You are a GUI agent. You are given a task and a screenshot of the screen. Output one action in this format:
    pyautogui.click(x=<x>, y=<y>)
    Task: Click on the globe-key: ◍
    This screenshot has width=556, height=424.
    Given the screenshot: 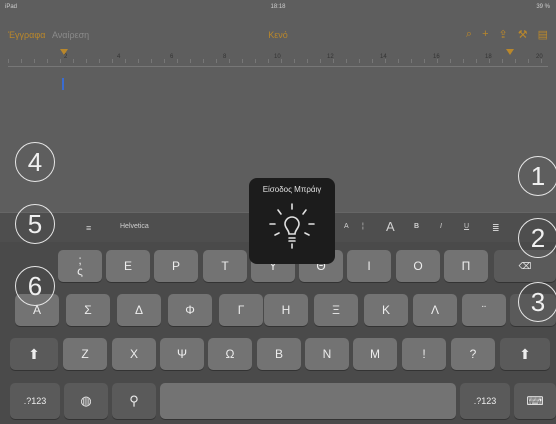 What is the action you would take?
    pyautogui.click(x=86, y=401)
    